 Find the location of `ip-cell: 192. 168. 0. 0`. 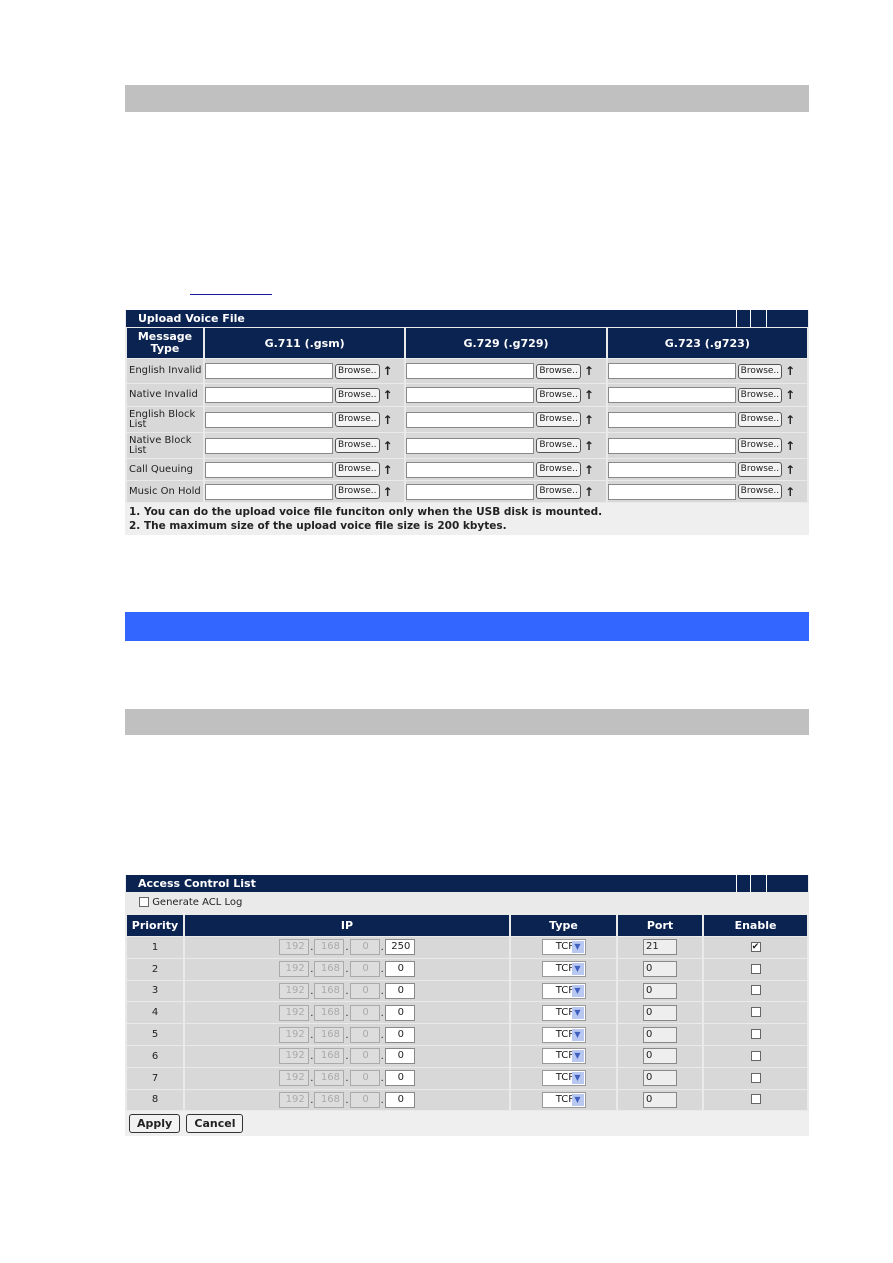

ip-cell: 192. 168. 0. 0 is located at coordinates (347, 991).